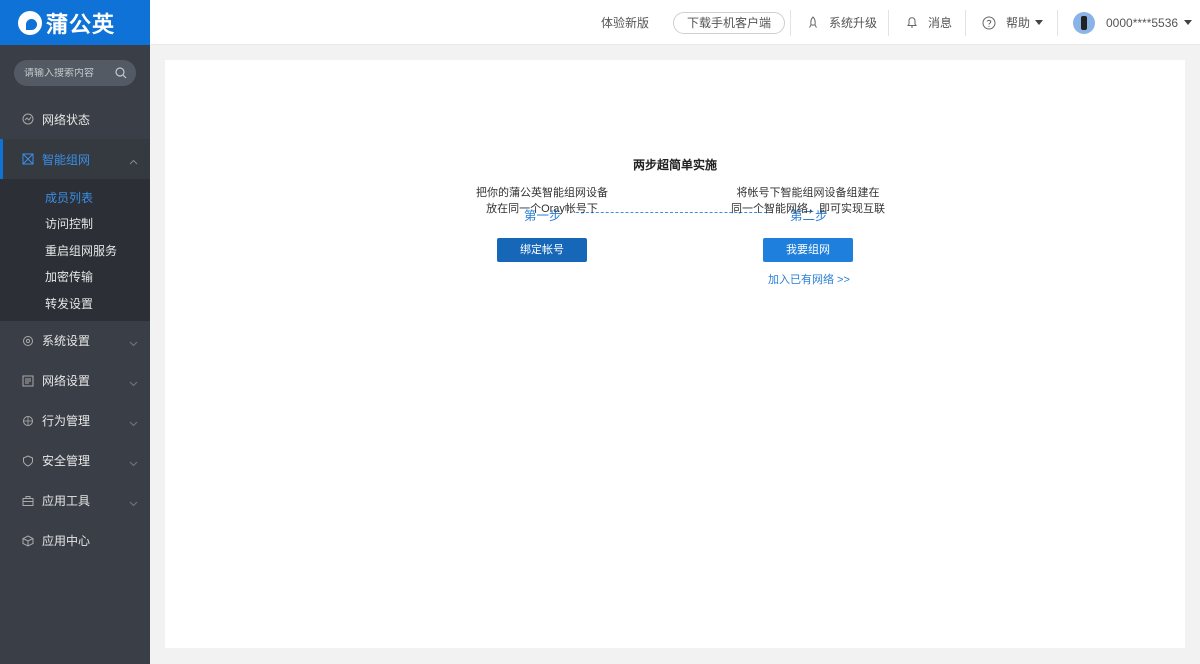  What do you see at coordinates (75, 304) in the screenshot?
I see `sidebar-subitem-forwarding: 转发设置` at bounding box center [75, 304].